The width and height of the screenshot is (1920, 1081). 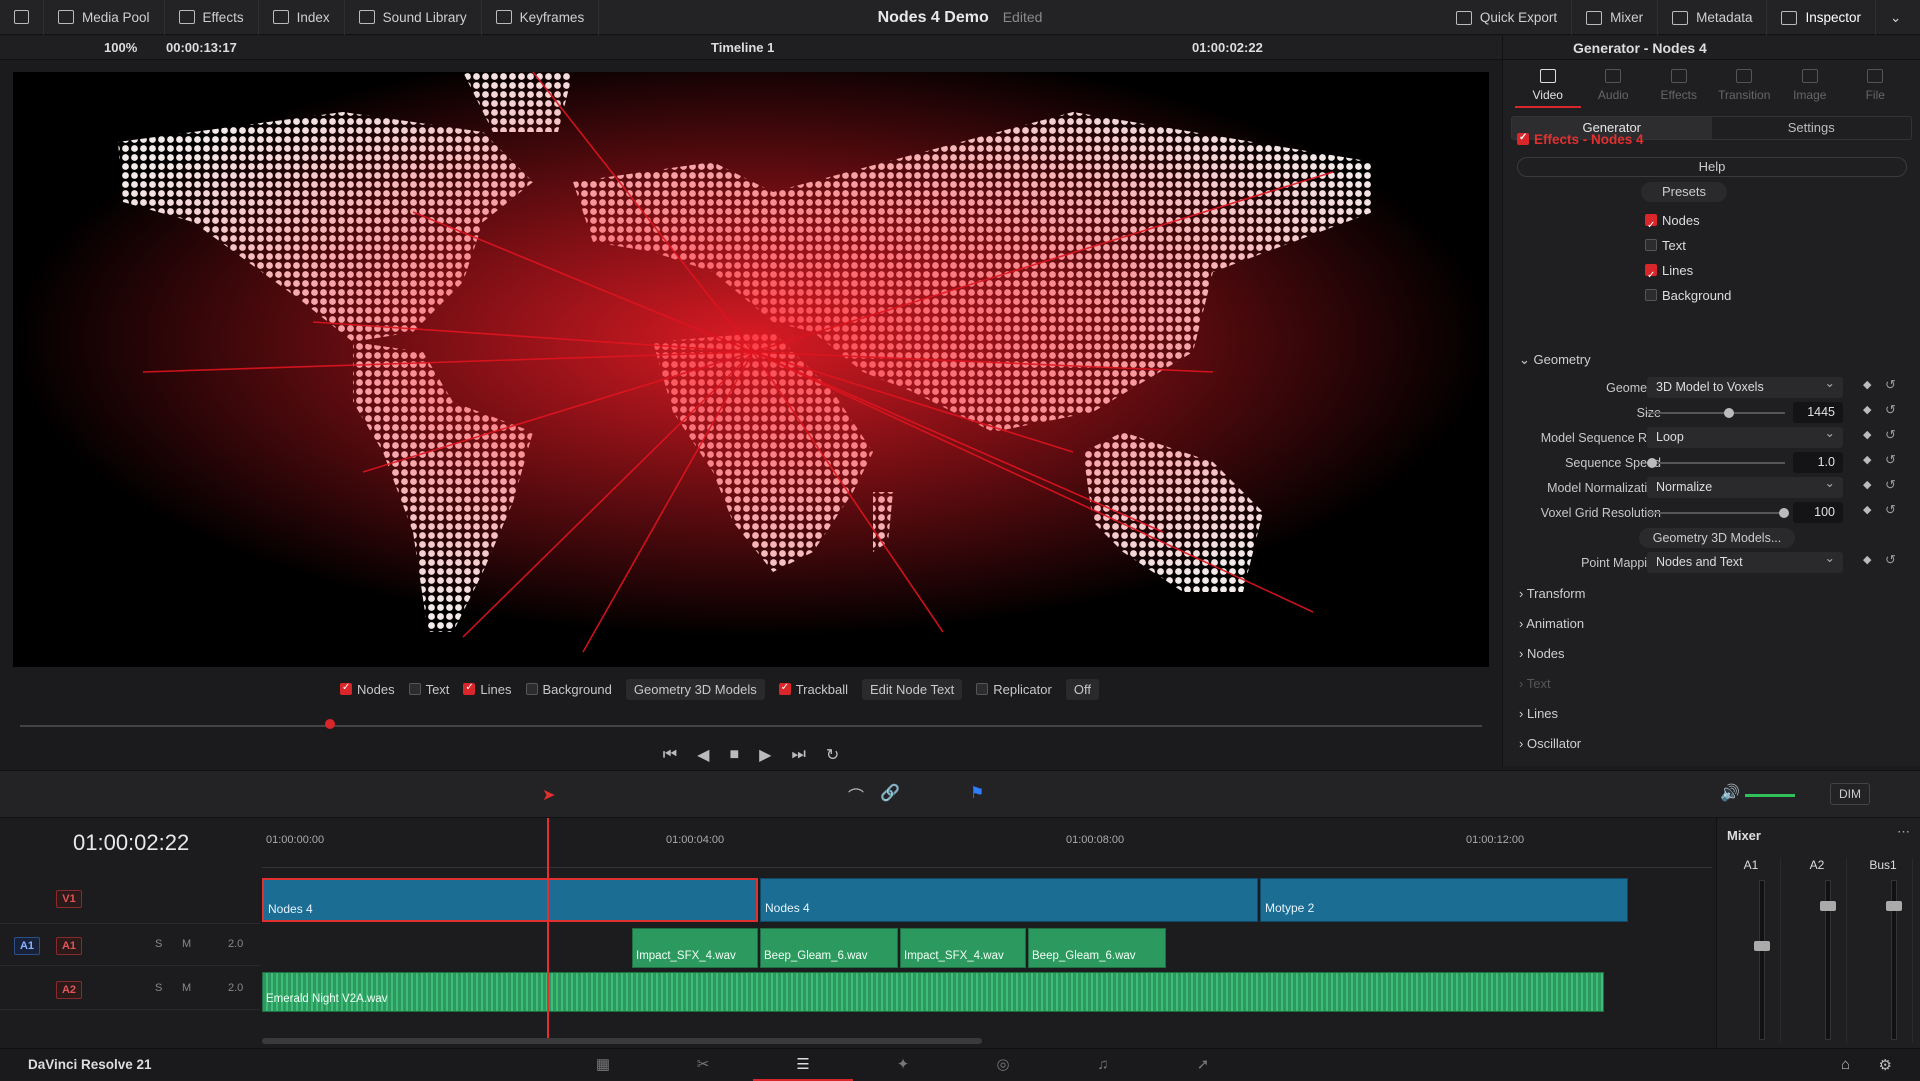 What do you see at coordinates (1818, 412) in the screenshot?
I see `size-field: 1445` at bounding box center [1818, 412].